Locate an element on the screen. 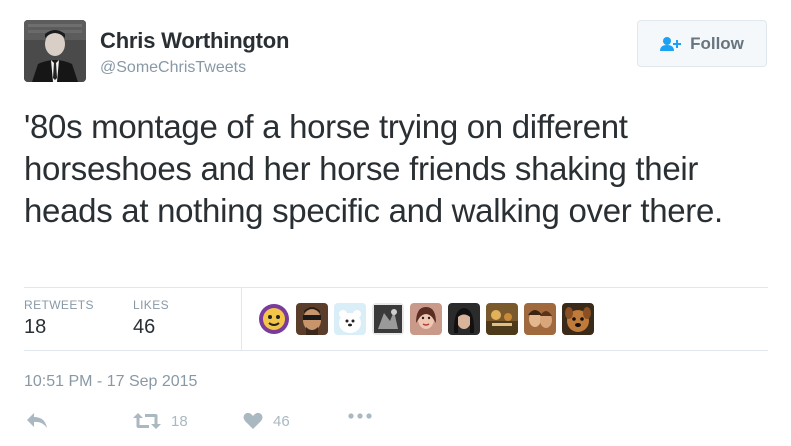  retweet-icon is located at coordinates (147, 421).